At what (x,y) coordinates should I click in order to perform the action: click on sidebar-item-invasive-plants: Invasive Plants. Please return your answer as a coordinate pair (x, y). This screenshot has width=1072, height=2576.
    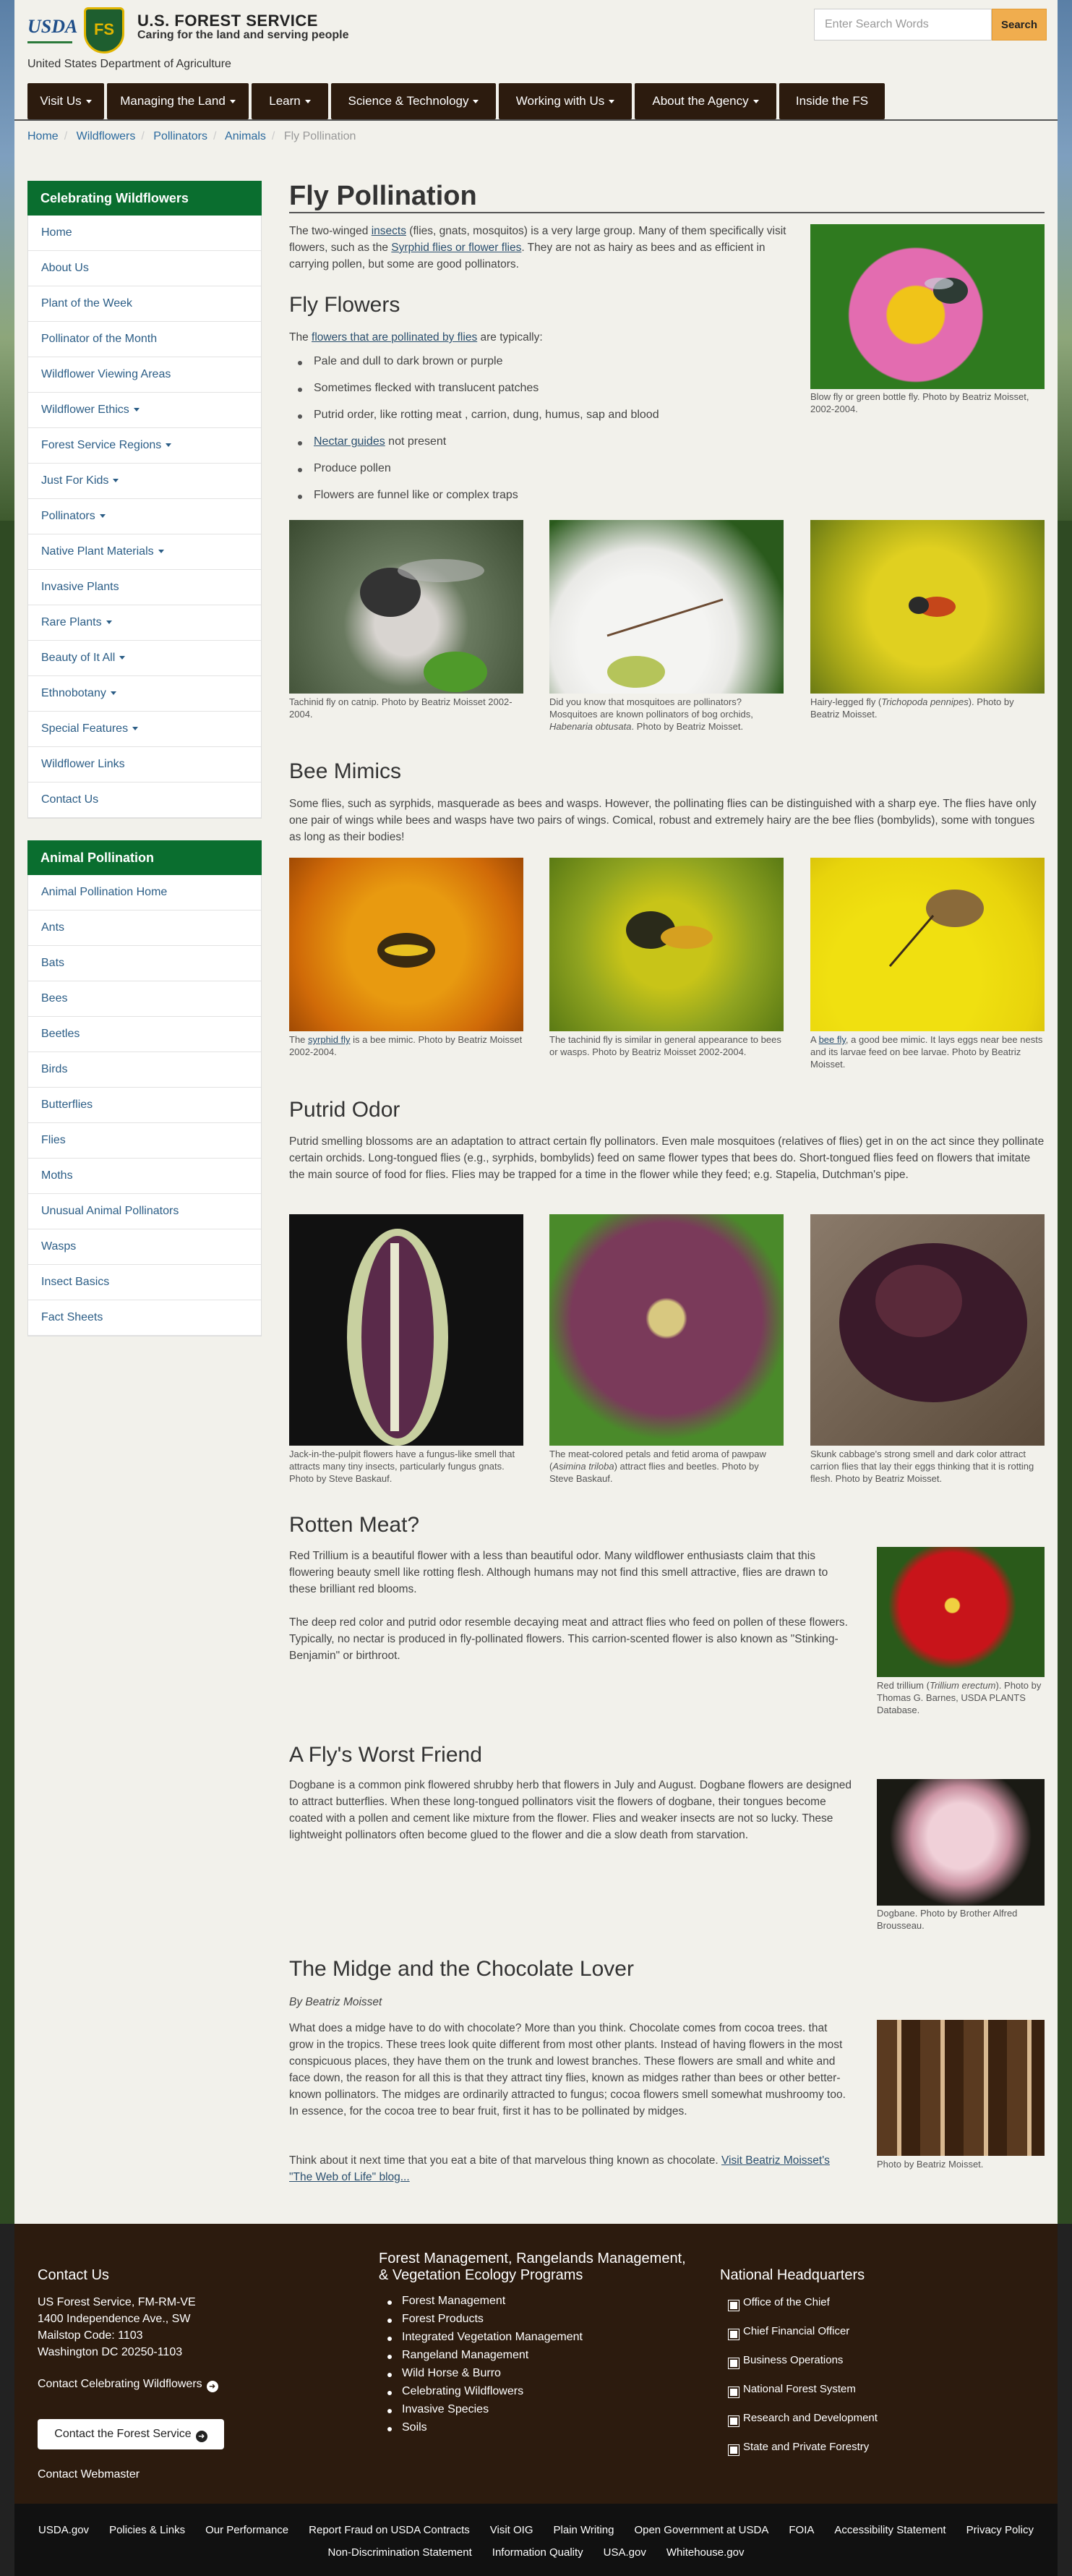
    Looking at the image, I should click on (144, 587).